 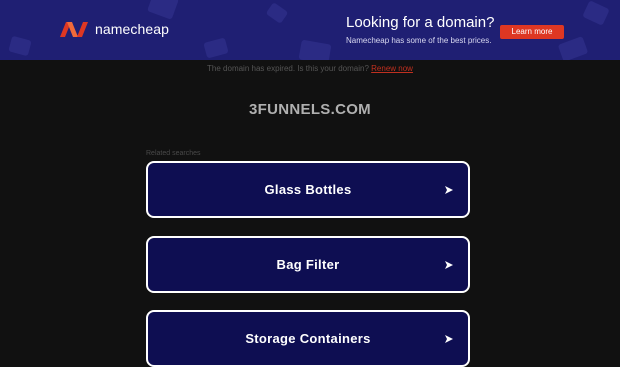 I want to click on related-search-label: Storage Containers, so click(x=308, y=338).